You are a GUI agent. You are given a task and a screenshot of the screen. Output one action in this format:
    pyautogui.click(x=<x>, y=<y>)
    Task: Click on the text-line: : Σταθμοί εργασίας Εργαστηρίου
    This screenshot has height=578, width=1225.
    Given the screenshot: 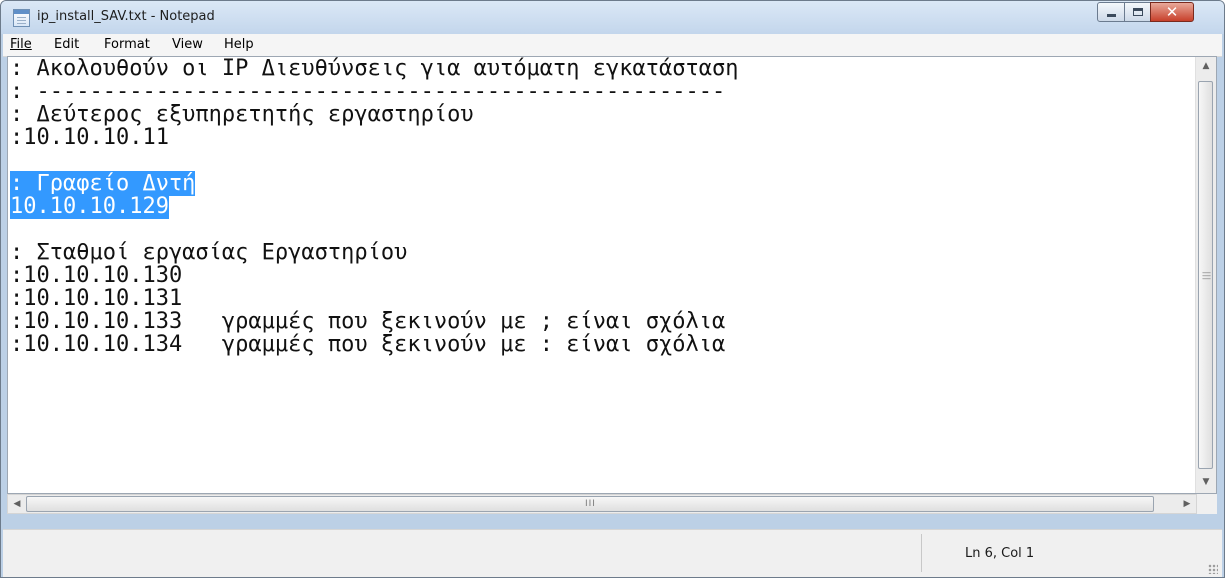 What is the action you would take?
    pyautogui.click(x=374, y=252)
    